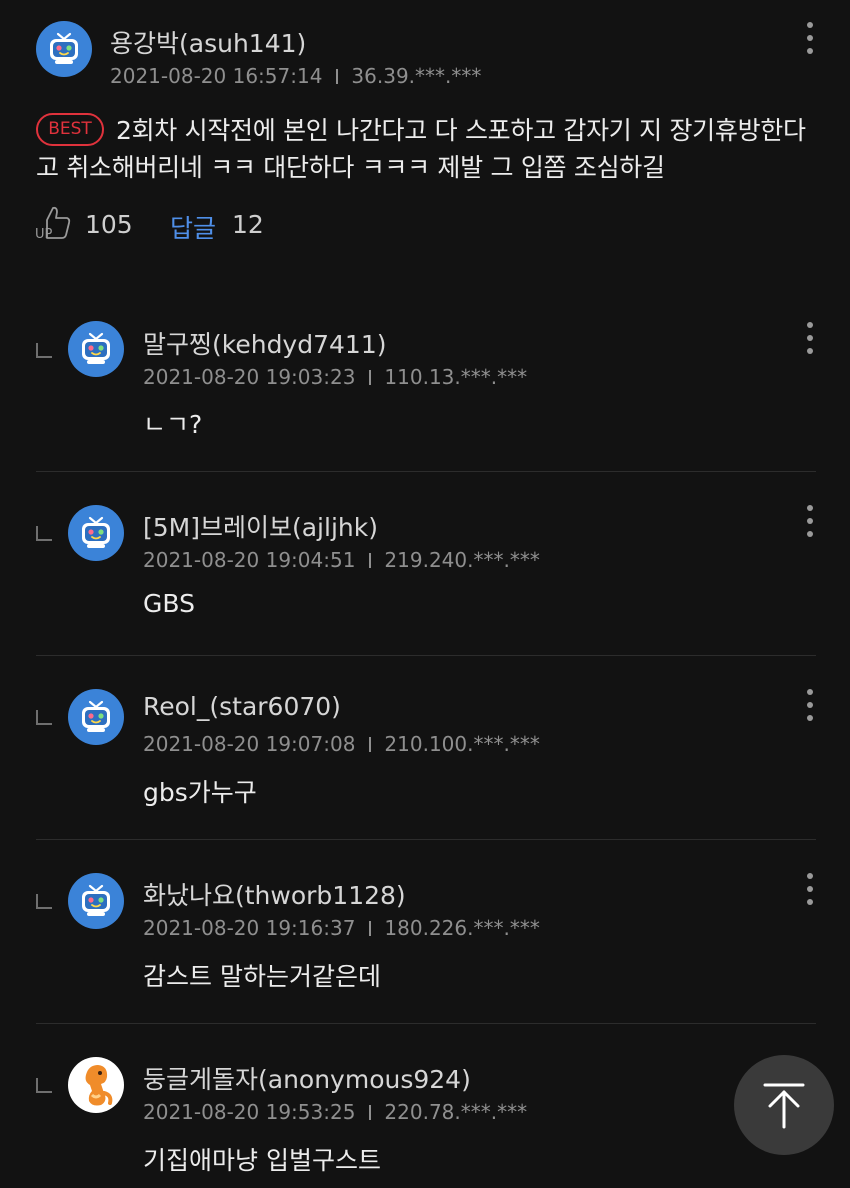 This screenshot has height=1188, width=850. I want to click on reply-author: Reol_(star6070), so click(242, 706).